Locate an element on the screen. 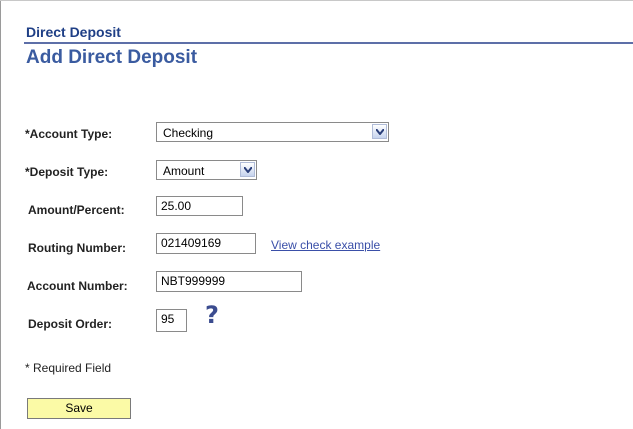  account-type-value: Checking is located at coordinates (188, 133).